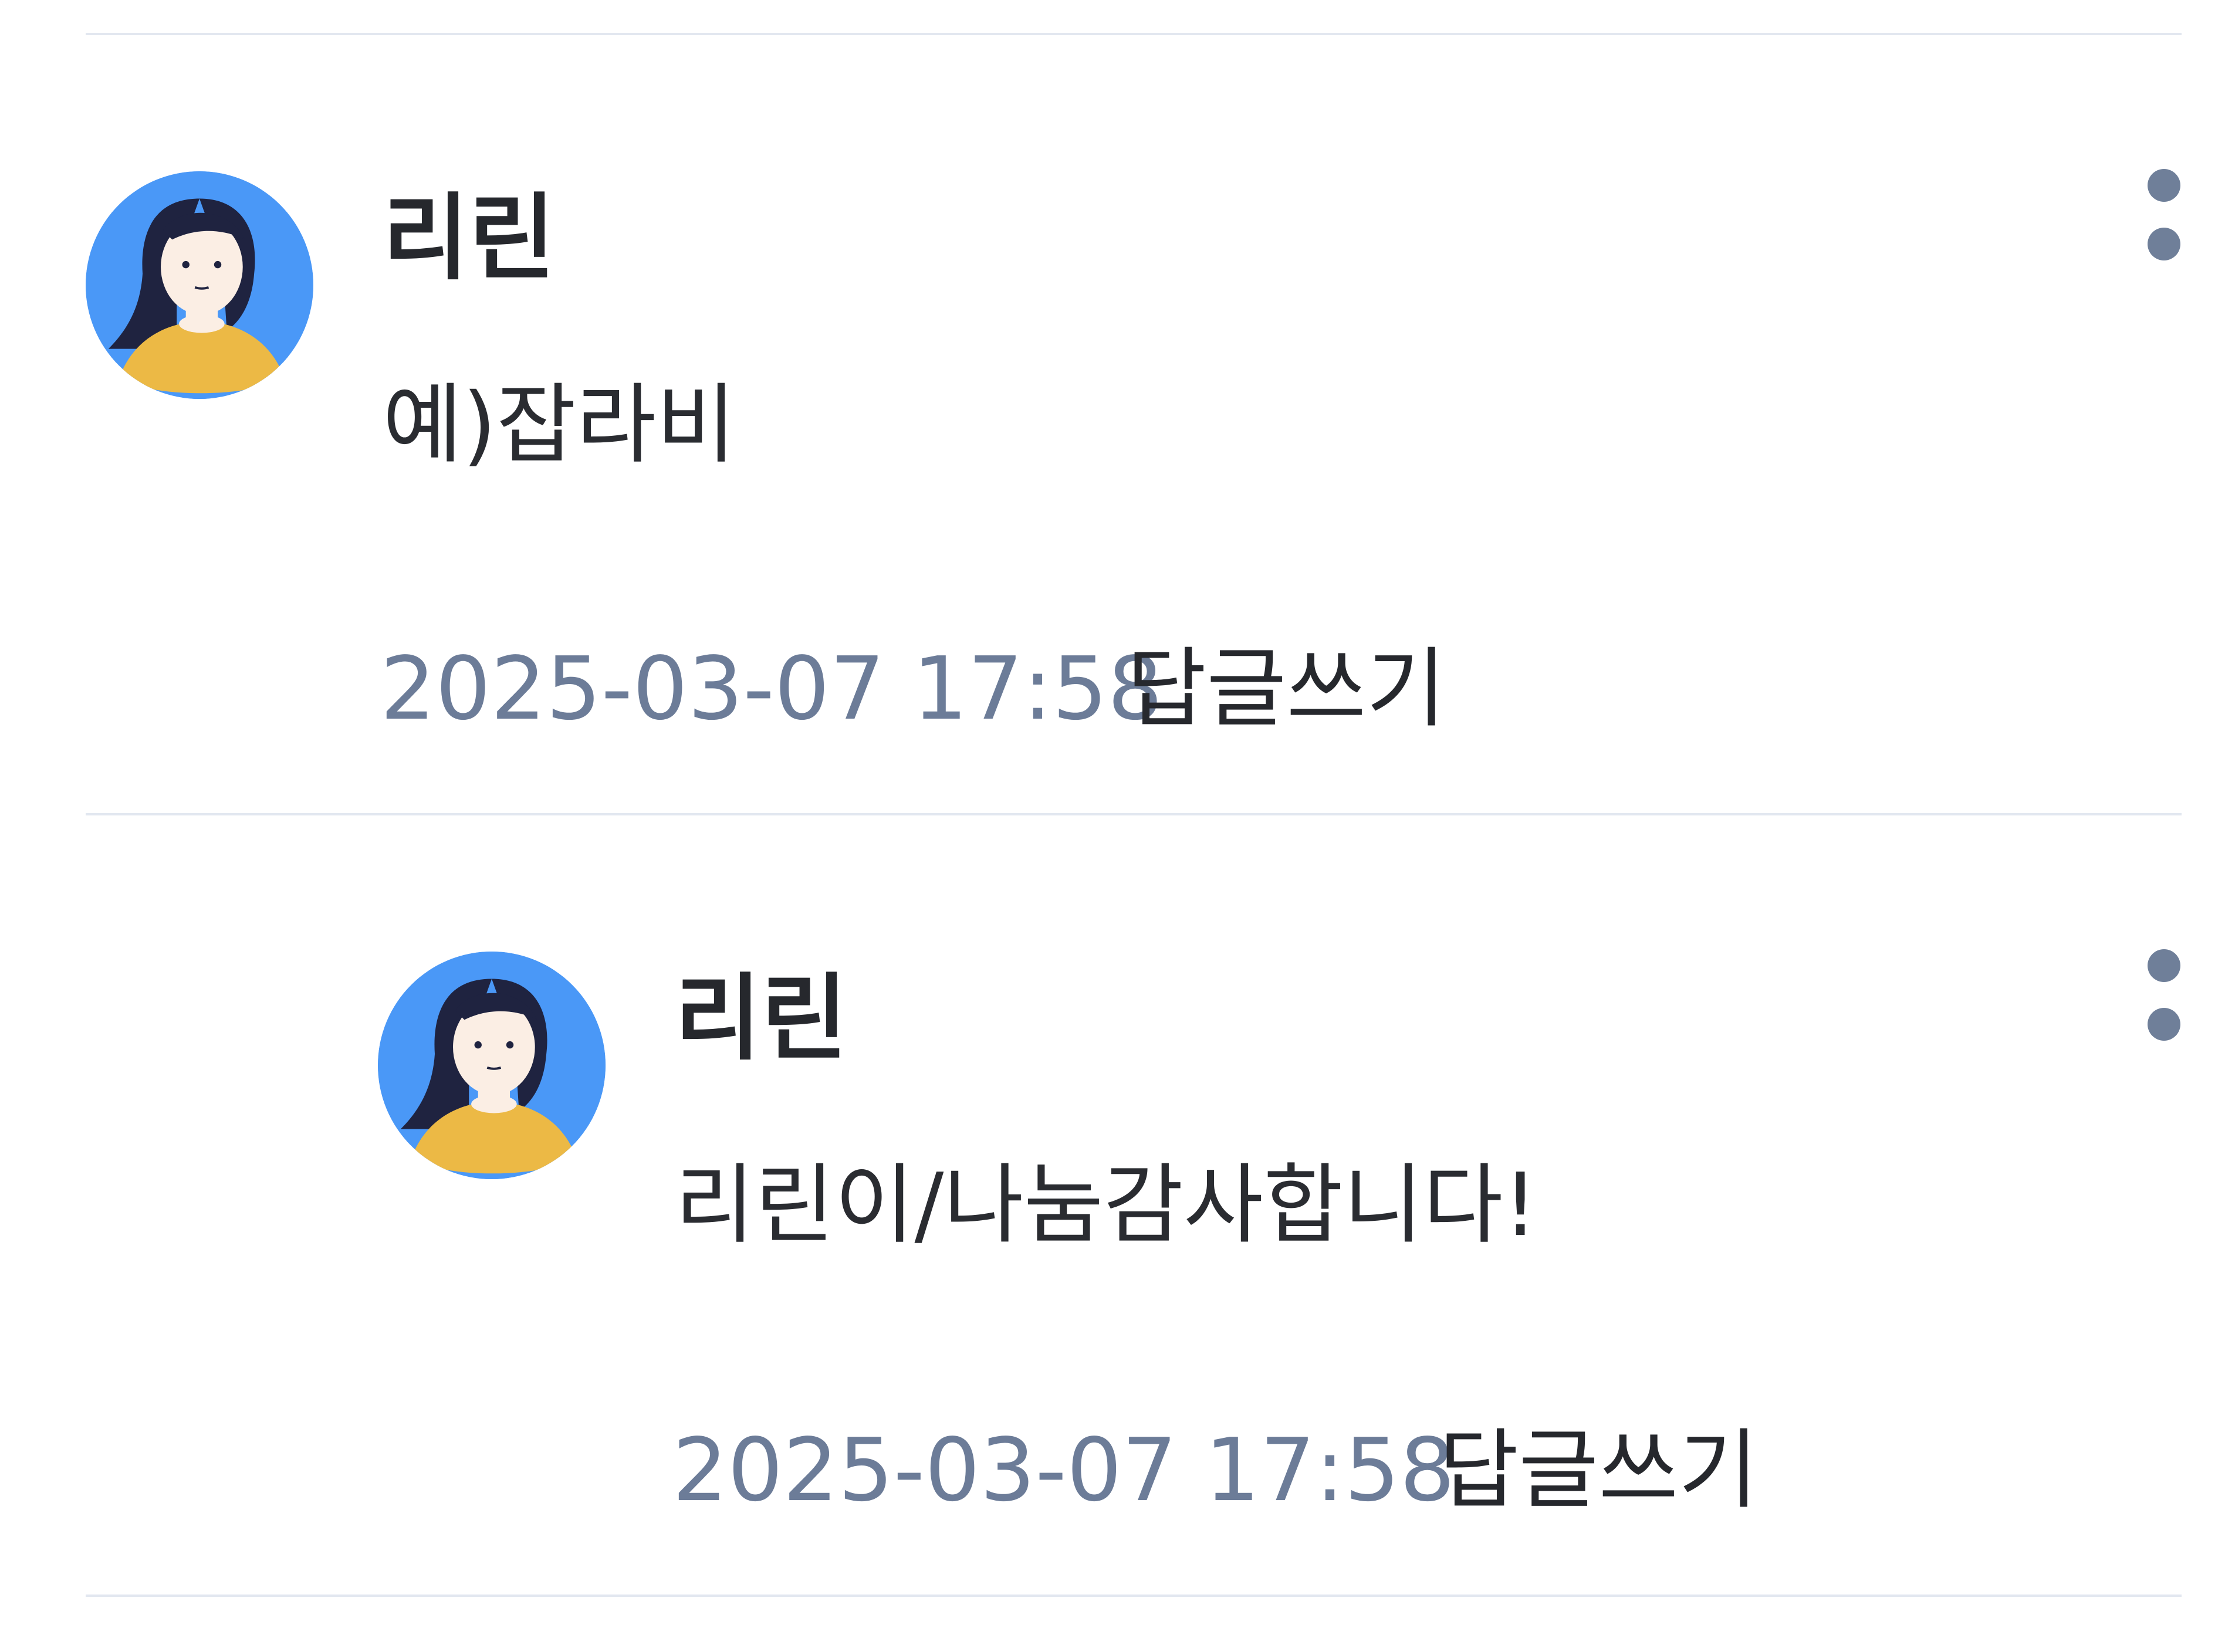 The image size is (2225, 1652). What do you see at coordinates (1106, 1205) in the screenshot?
I see `comment-text: 리린이/나눔감사합니다!` at bounding box center [1106, 1205].